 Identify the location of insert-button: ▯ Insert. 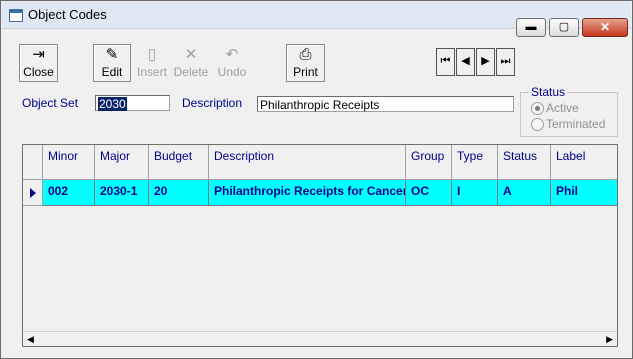
(152, 63).